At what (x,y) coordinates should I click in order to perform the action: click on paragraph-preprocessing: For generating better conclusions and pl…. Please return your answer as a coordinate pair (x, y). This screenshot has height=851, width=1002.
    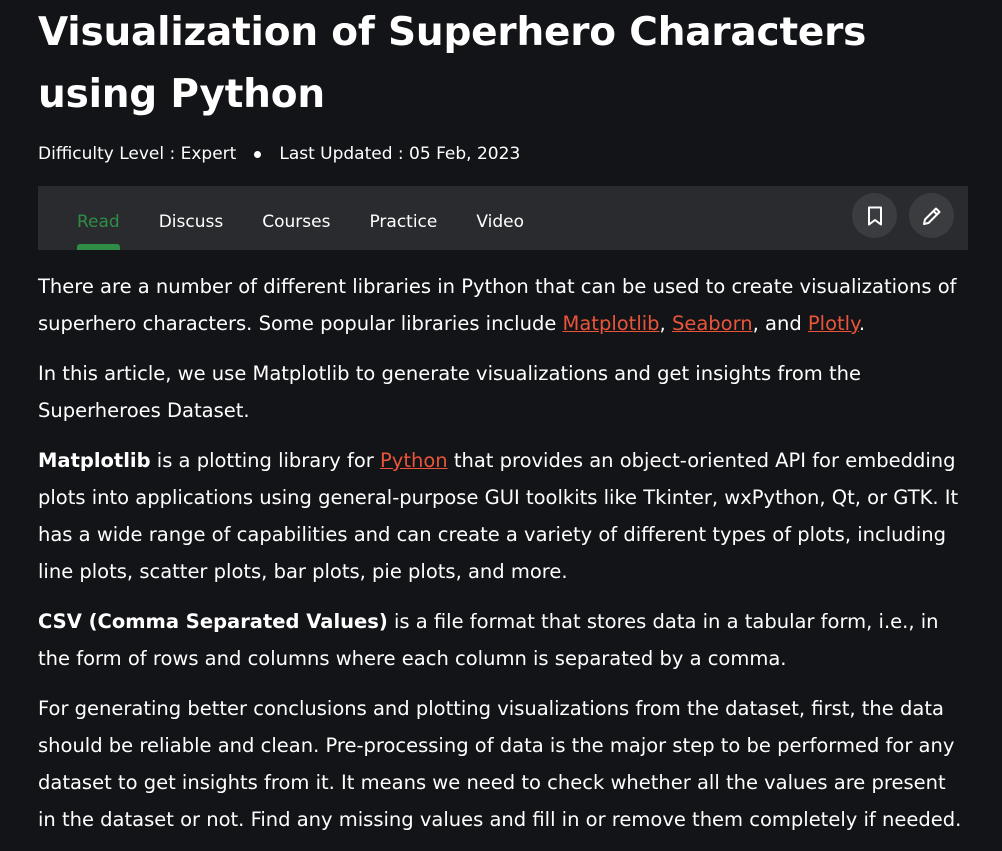
    Looking at the image, I should click on (500, 764).